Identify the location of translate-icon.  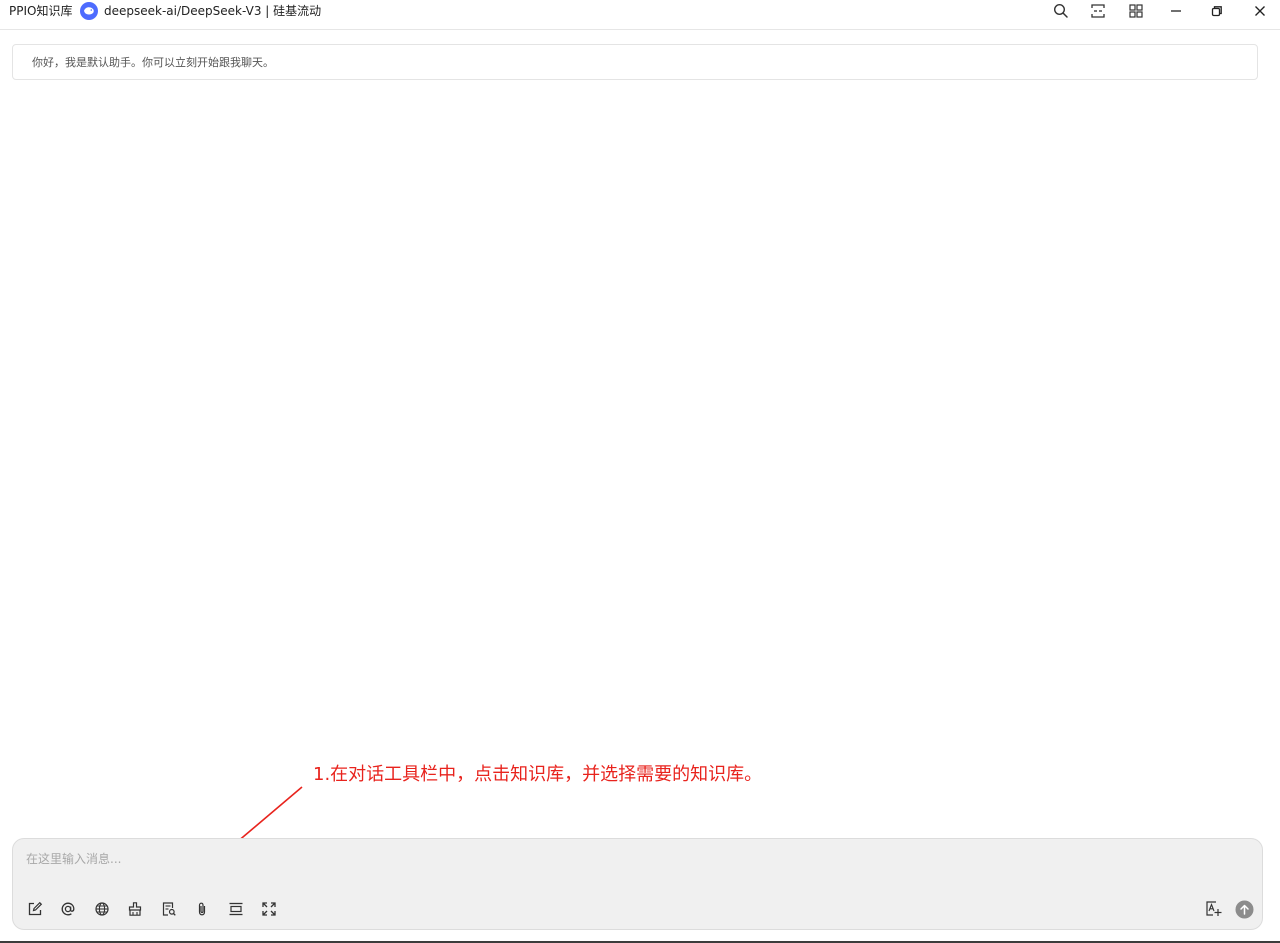
(1214, 908).